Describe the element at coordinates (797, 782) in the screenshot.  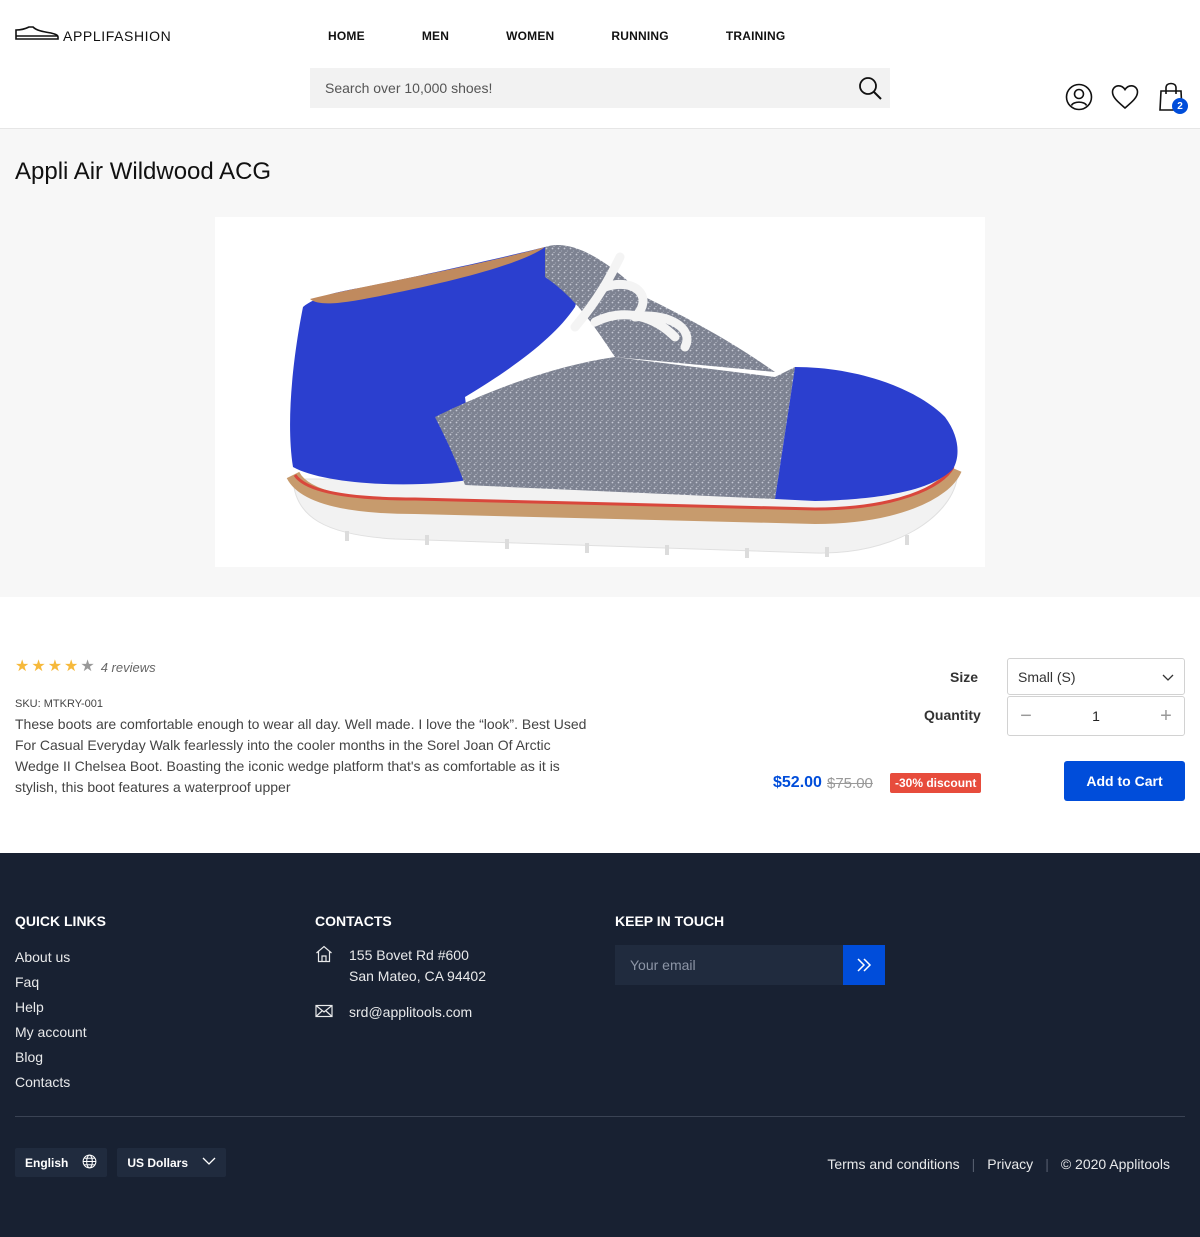
I see `price-current: $52.00` at that location.